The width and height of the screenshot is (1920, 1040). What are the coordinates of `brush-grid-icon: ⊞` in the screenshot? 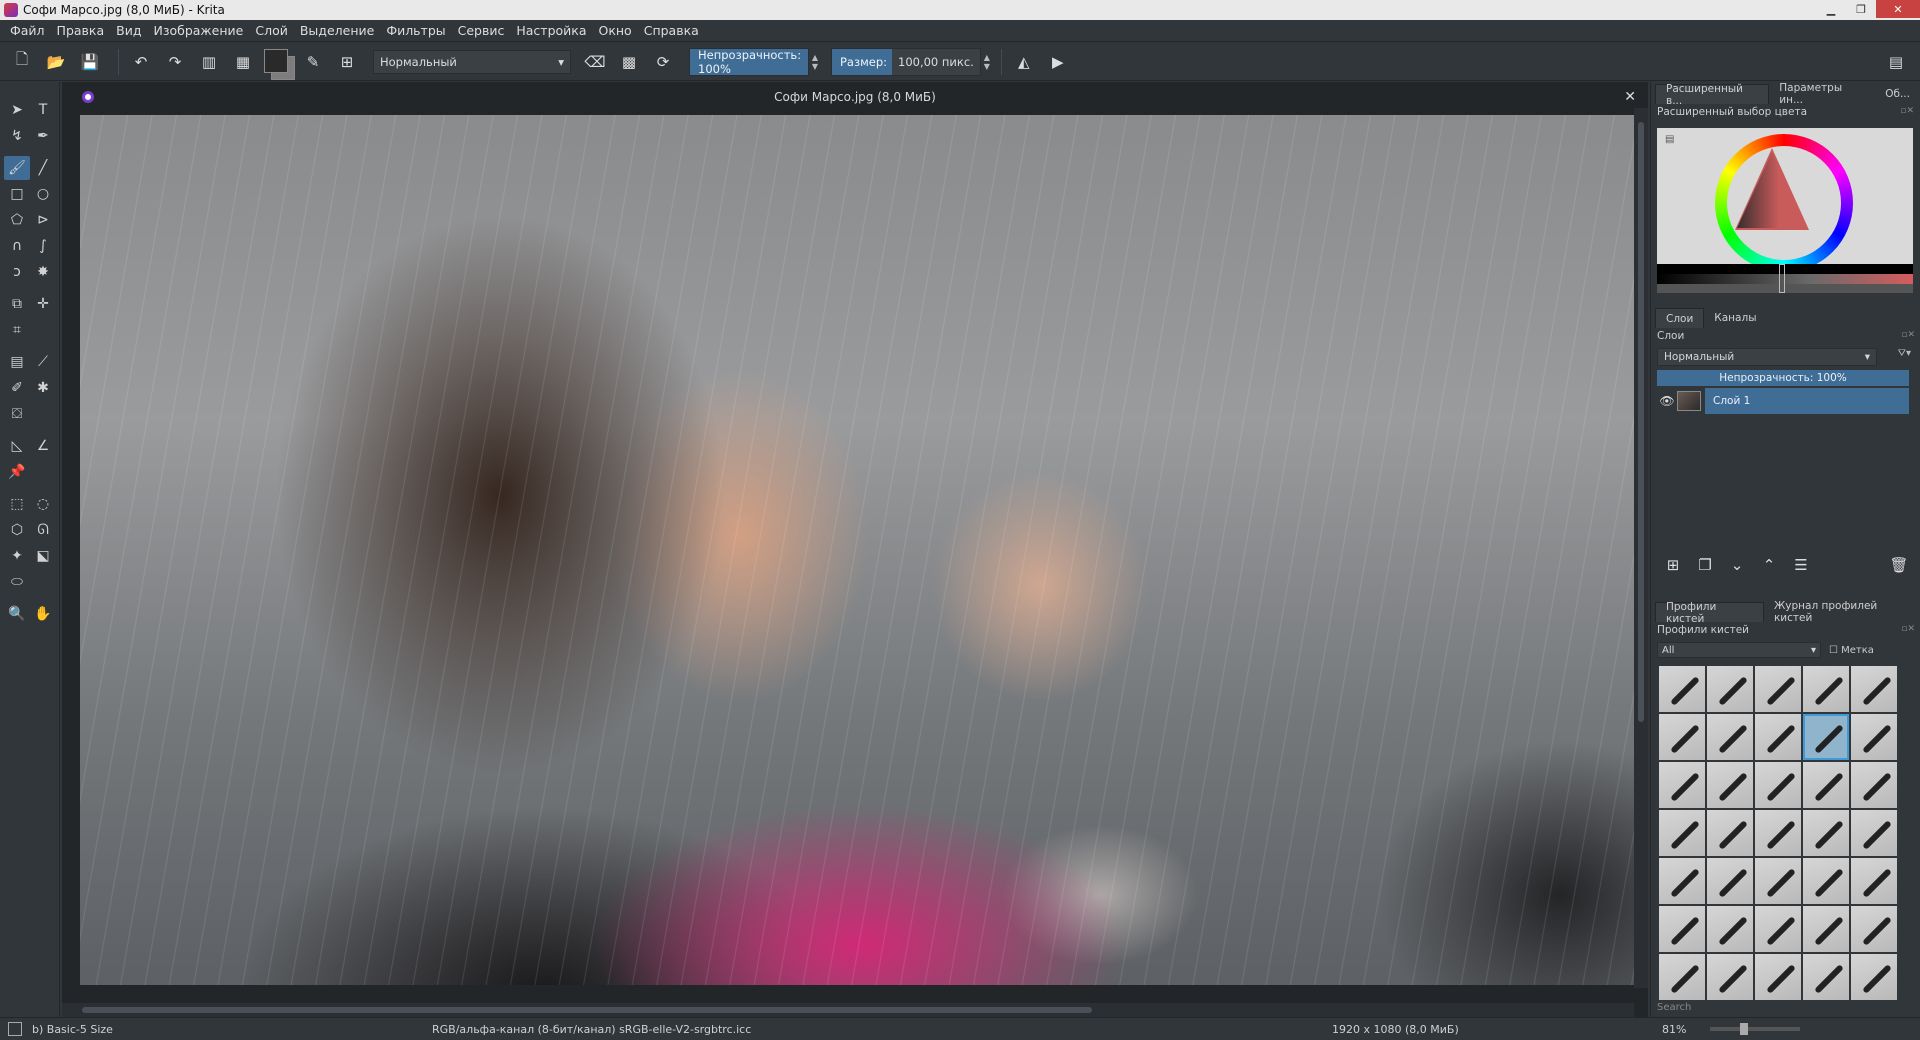 It's located at (347, 62).